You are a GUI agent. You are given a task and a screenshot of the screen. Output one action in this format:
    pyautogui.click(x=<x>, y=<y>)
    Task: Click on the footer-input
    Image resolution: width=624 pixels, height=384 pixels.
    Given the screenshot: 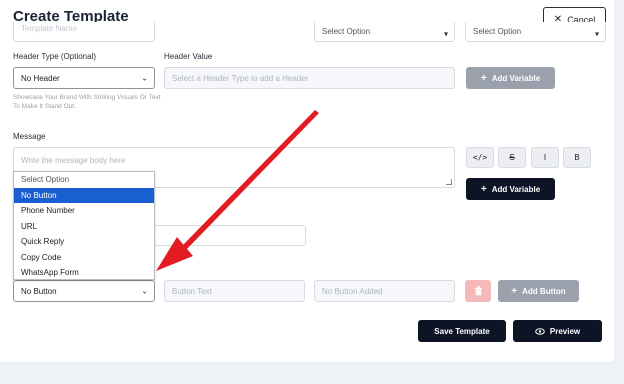 What is the action you would take?
    pyautogui.click(x=228, y=235)
    